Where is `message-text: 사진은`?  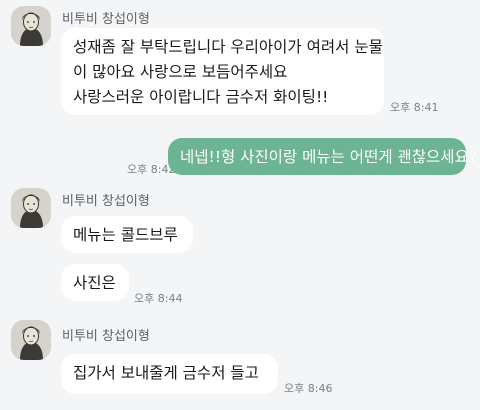
message-text: 사진은 is located at coordinates (94, 283).